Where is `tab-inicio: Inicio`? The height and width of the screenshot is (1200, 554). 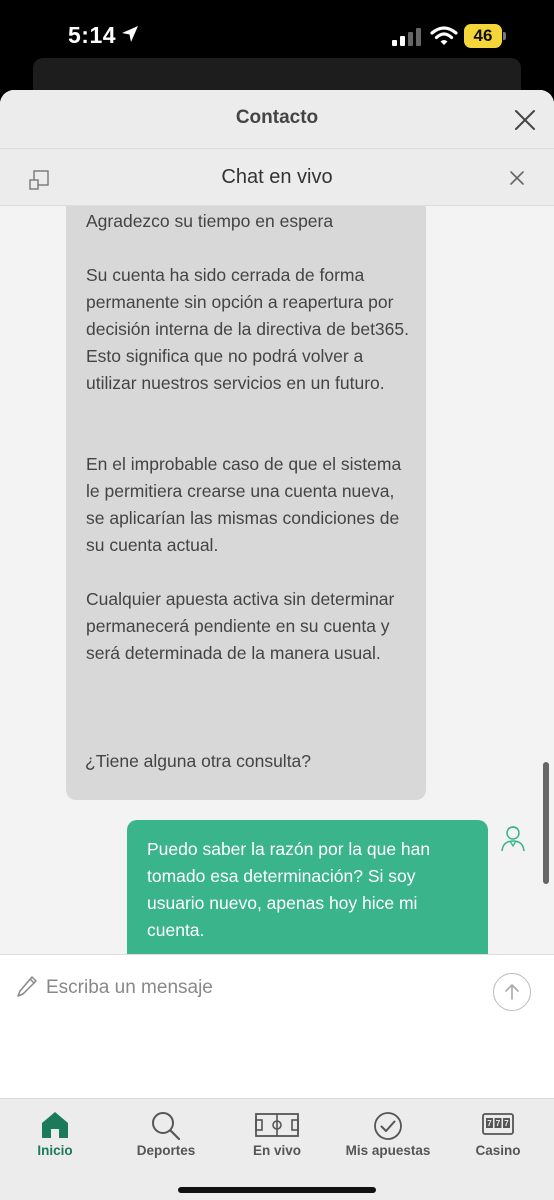
tab-inicio: Inicio is located at coordinates (55, 1134).